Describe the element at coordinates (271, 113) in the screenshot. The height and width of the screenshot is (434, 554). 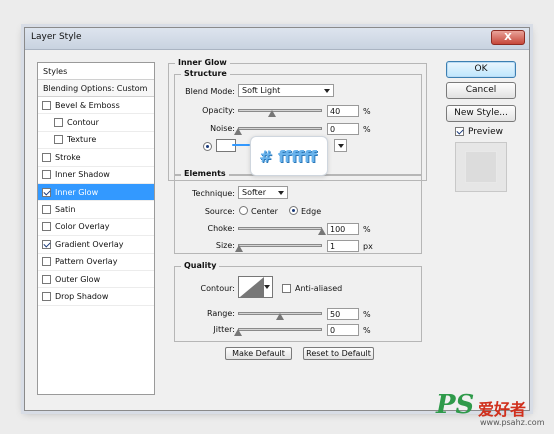
I see `opacity-slider-thumb` at that location.